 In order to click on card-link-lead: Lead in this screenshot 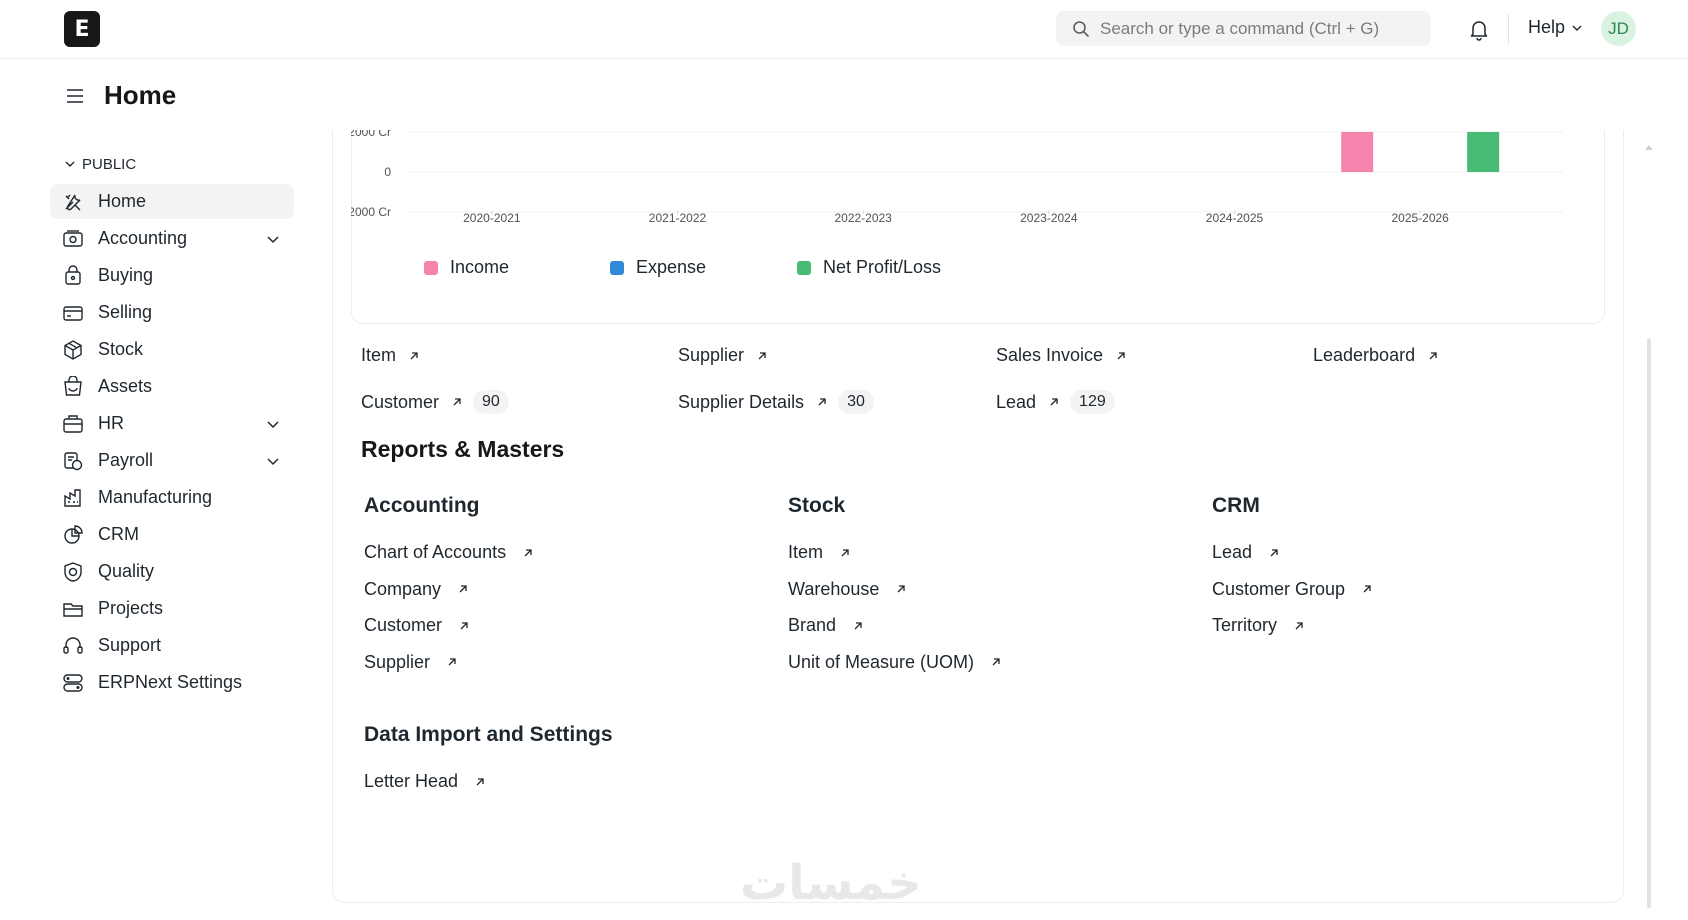, I will do `click(1246, 552)`.